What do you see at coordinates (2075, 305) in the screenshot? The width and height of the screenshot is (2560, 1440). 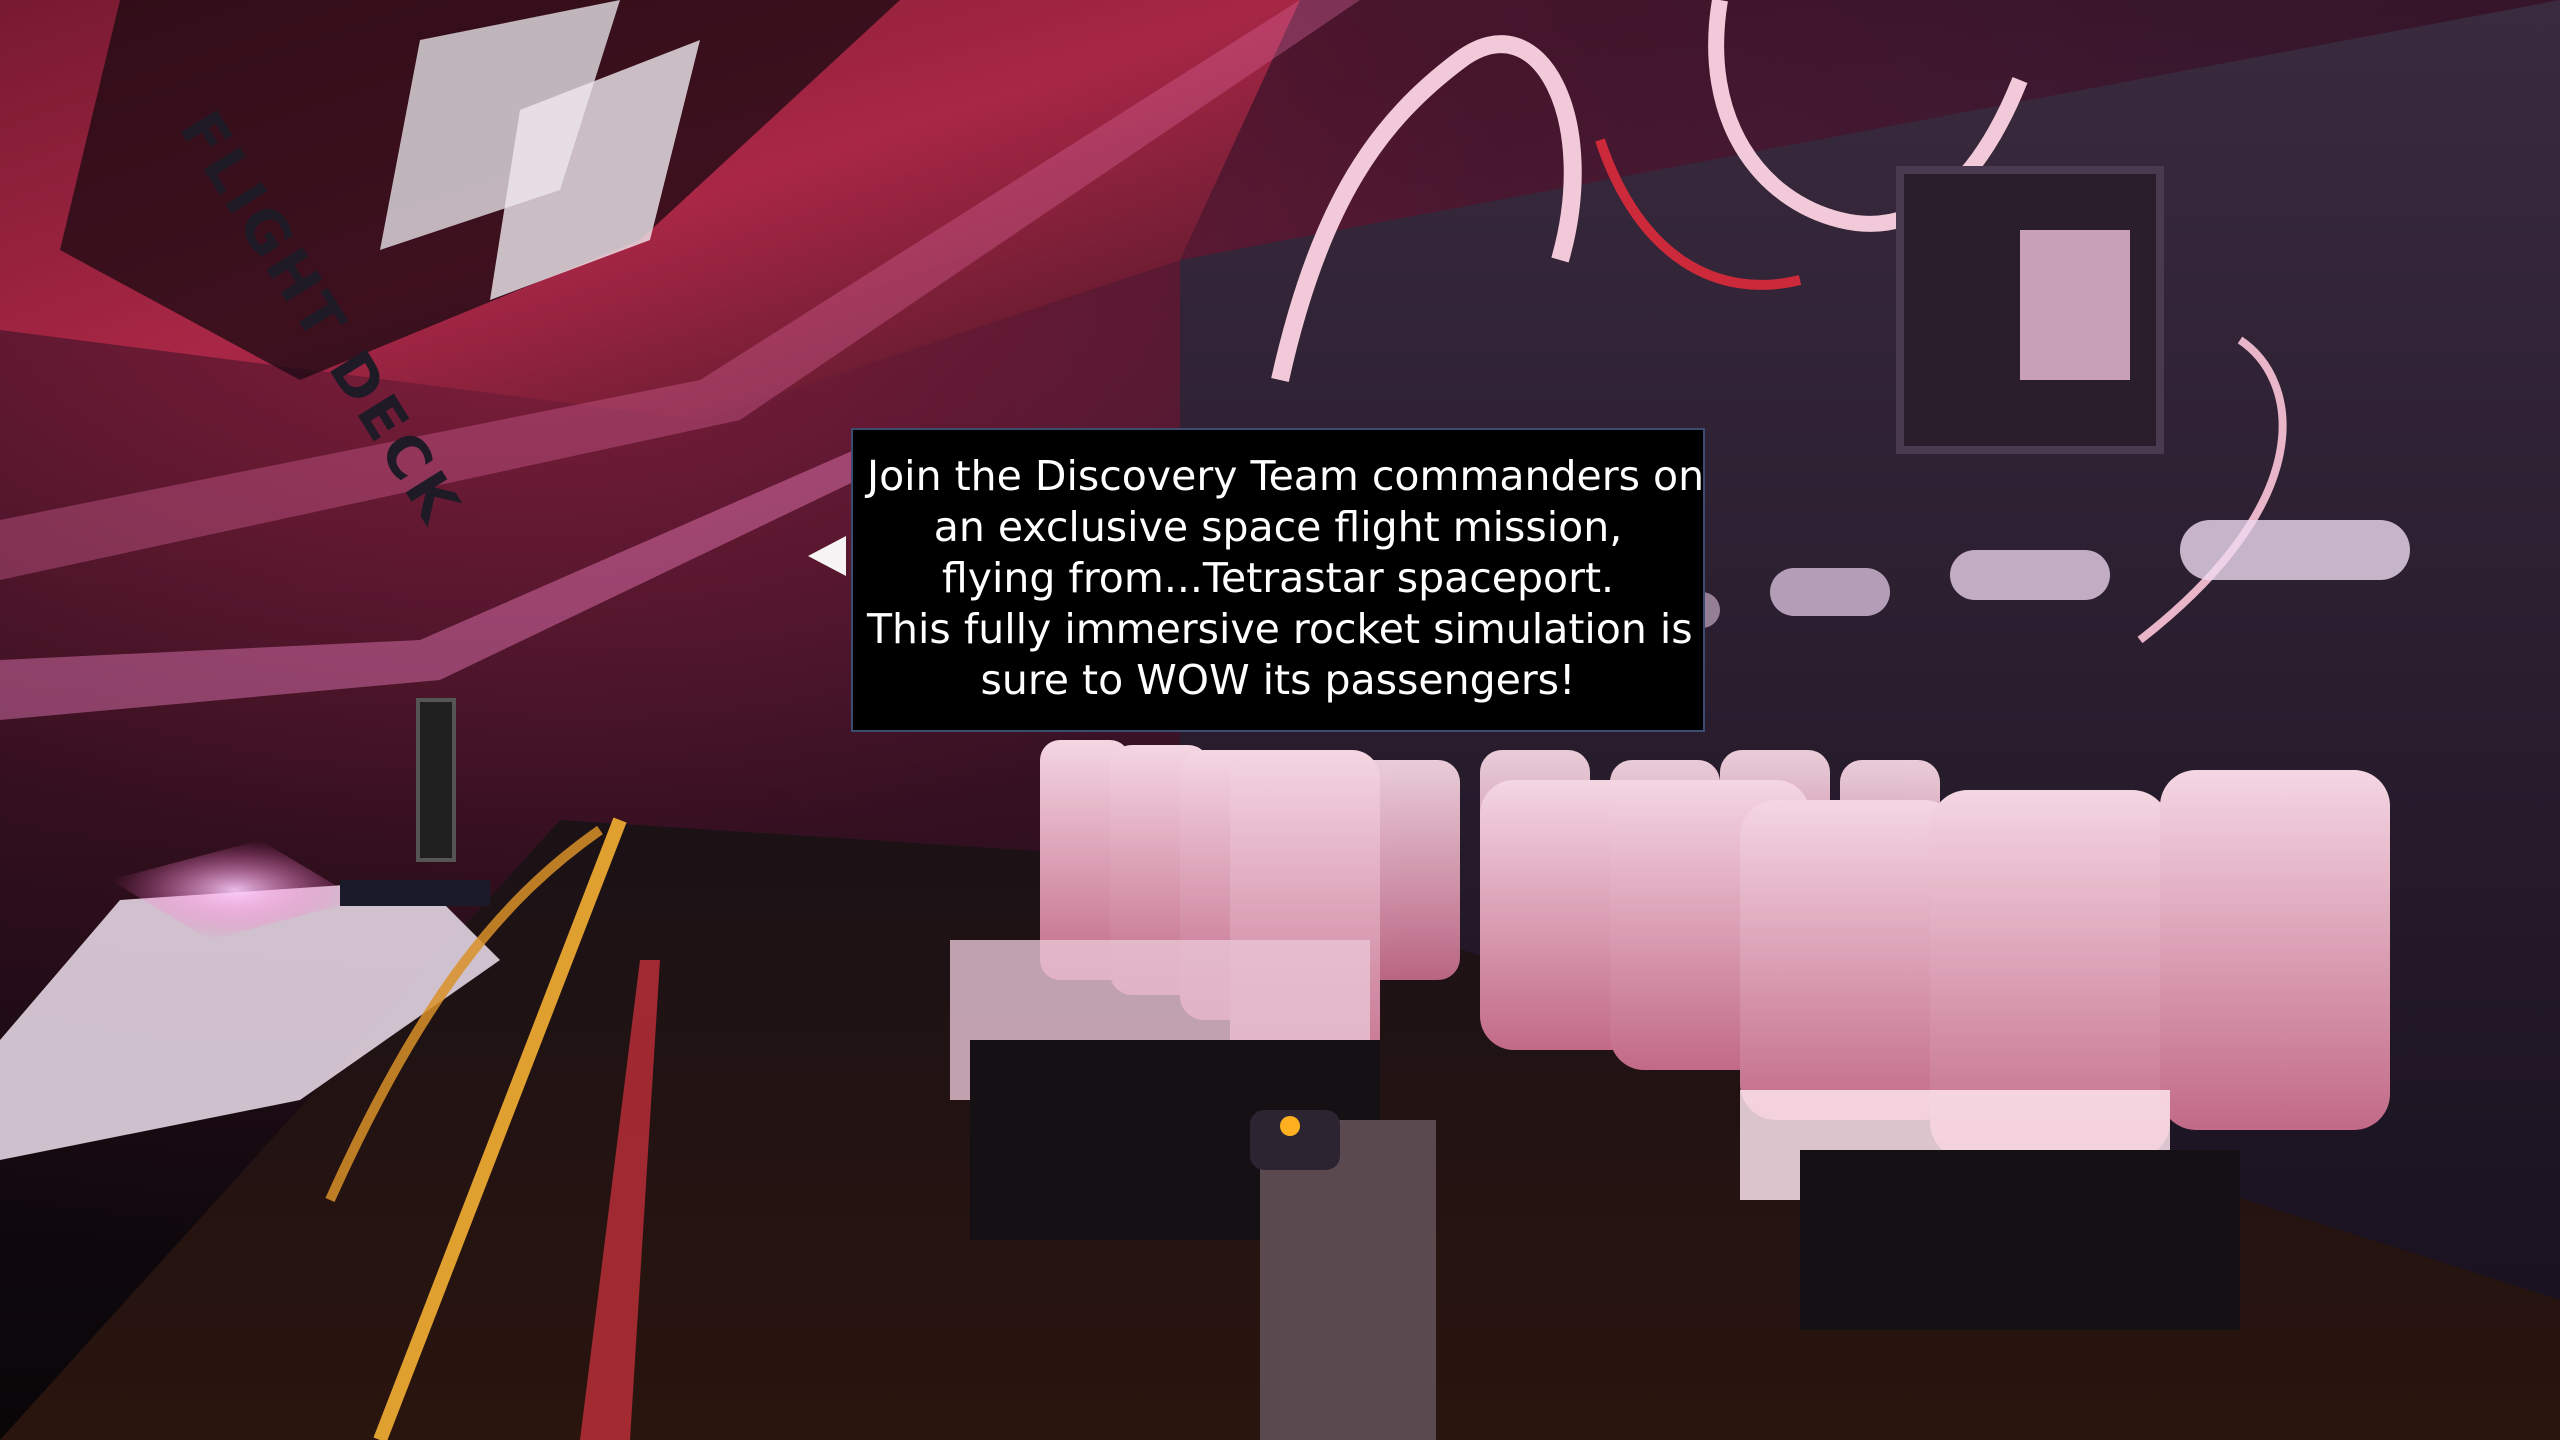 I see `wall-window` at bounding box center [2075, 305].